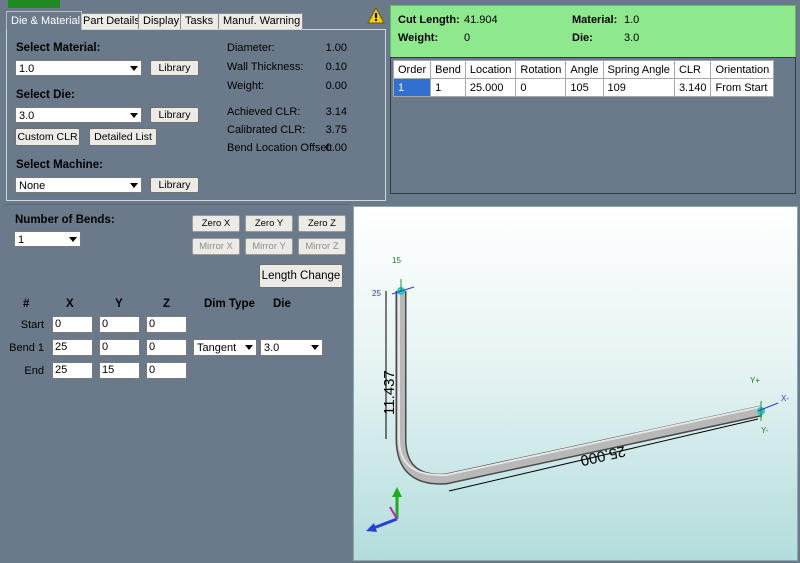 The width and height of the screenshot is (800, 563). What do you see at coordinates (785, 398) in the screenshot?
I see `axis-x-minus-label: X-` at bounding box center [785, 398].